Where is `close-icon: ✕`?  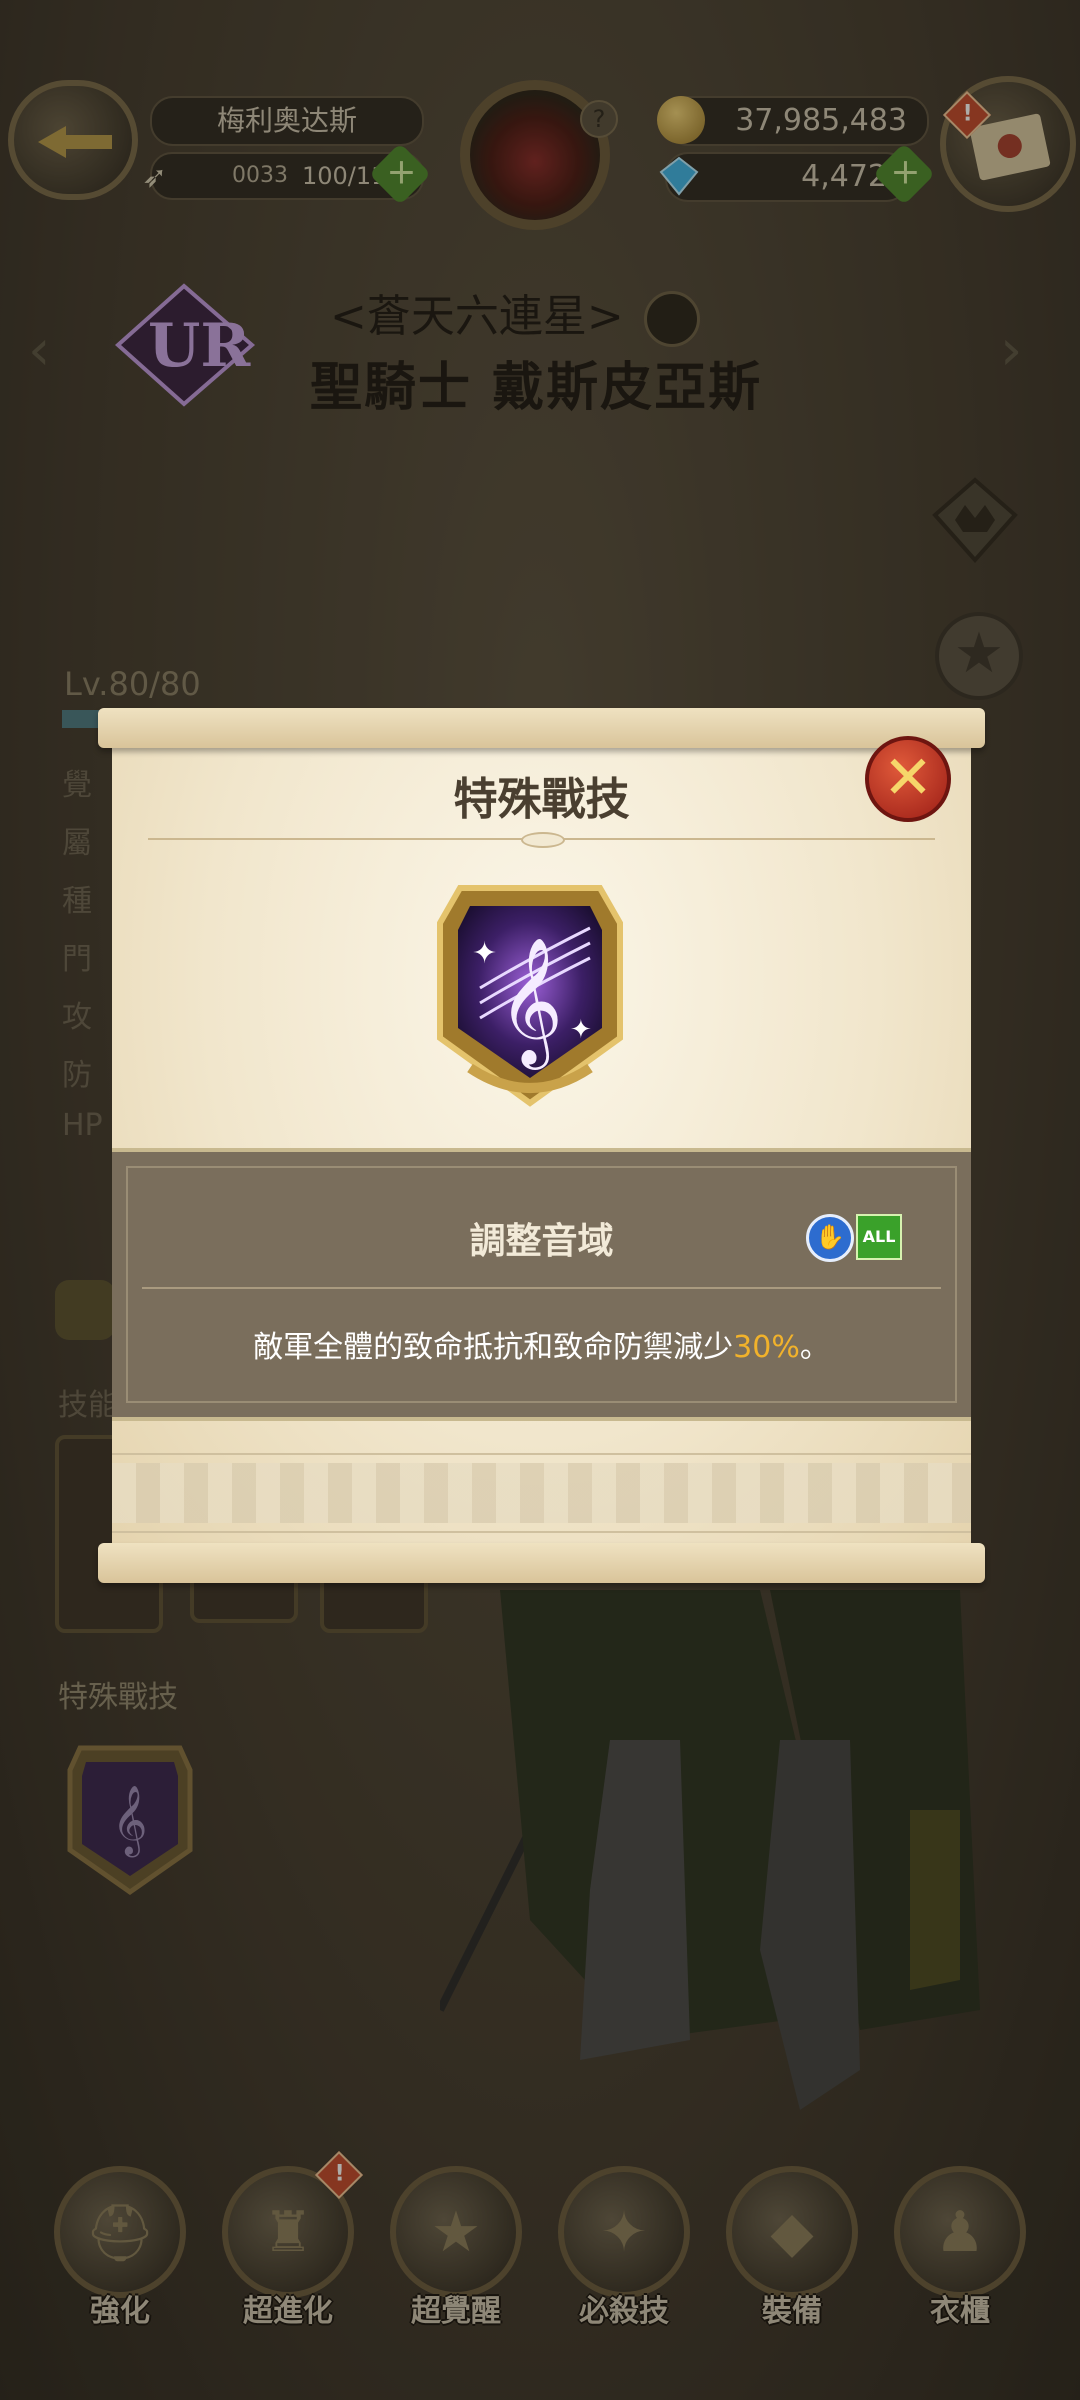
close-icon: ✕ is located at coordinates (908, 778).